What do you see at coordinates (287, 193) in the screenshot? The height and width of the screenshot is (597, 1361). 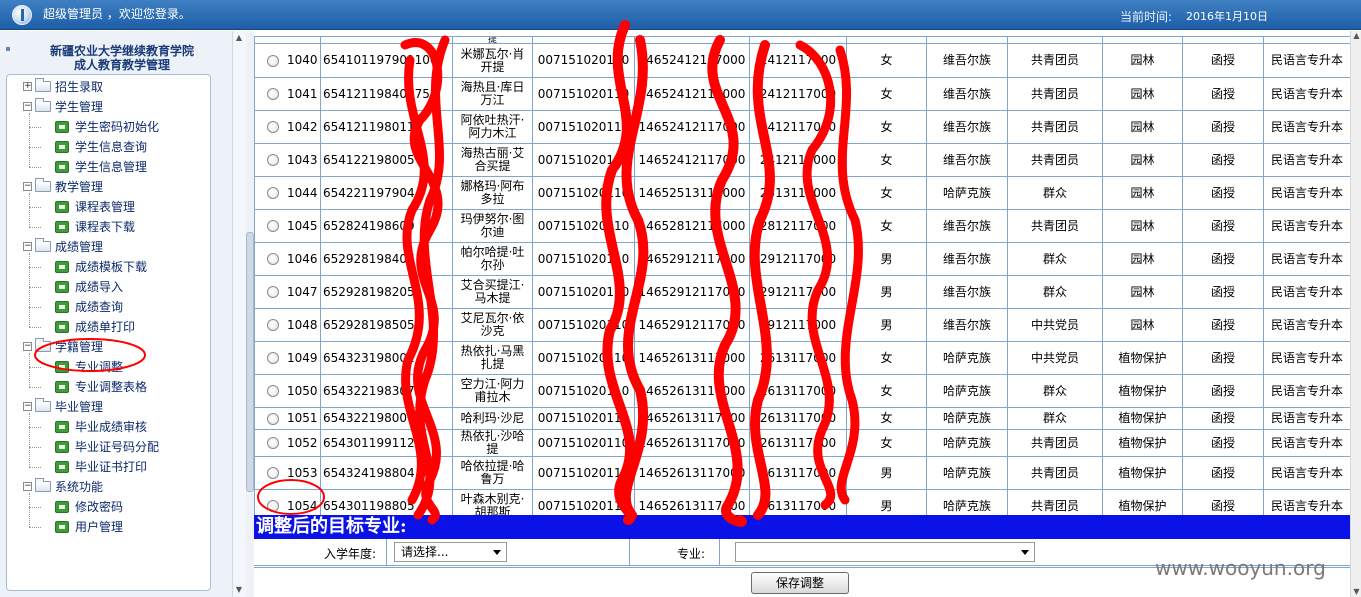 I see `select-cell: 1044` at bounding box center [287, 193].